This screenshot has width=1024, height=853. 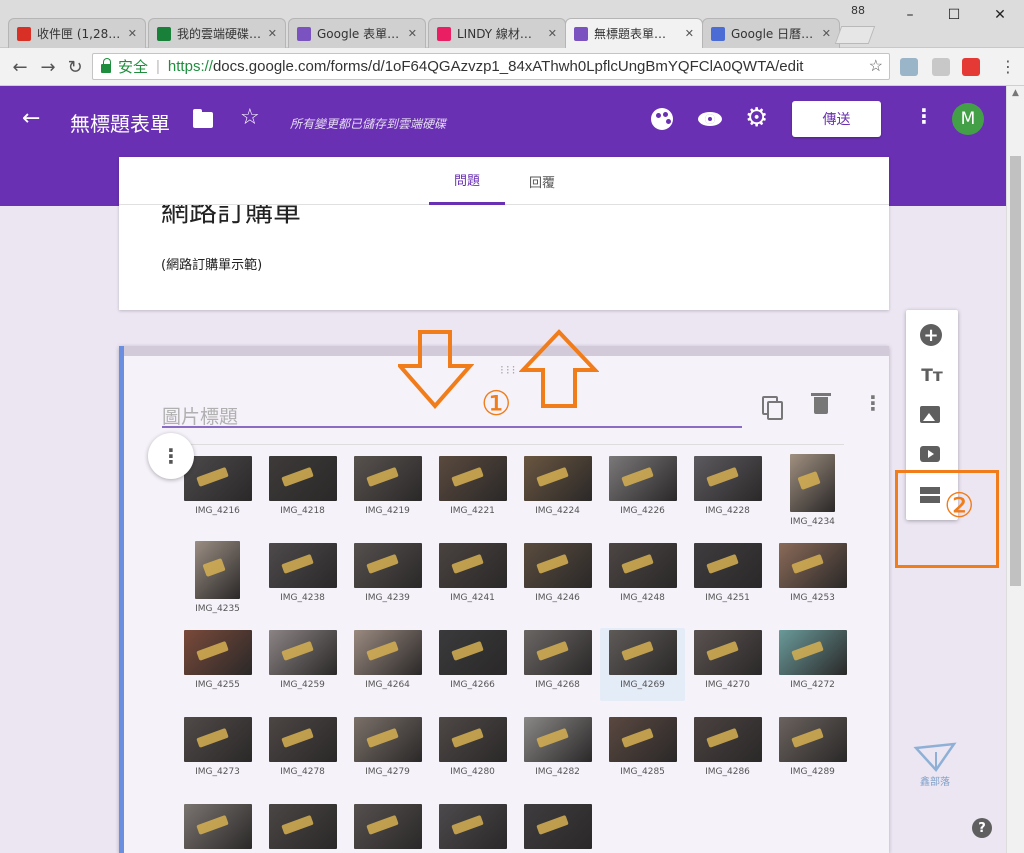 I want to click on image-thumbnail: IMG_4280, so click(x=472, y=751).